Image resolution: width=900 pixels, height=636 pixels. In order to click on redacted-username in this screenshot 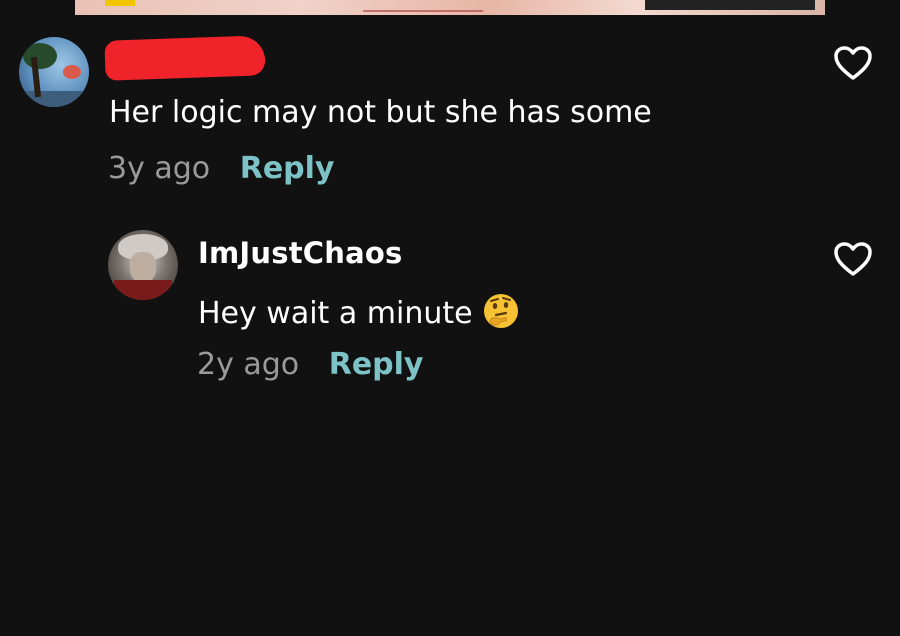, I will do `click(185, 58)`.